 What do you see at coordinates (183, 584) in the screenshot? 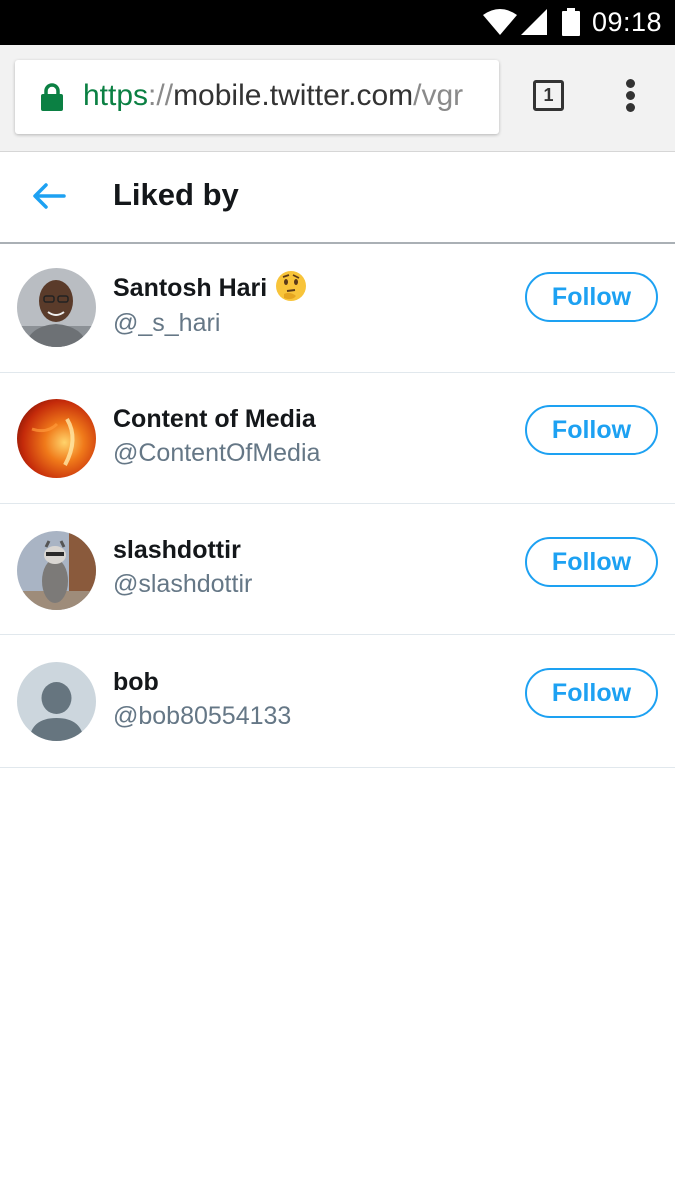
I see `user-handle: @slashdottir` at bounding box center [183, 584].